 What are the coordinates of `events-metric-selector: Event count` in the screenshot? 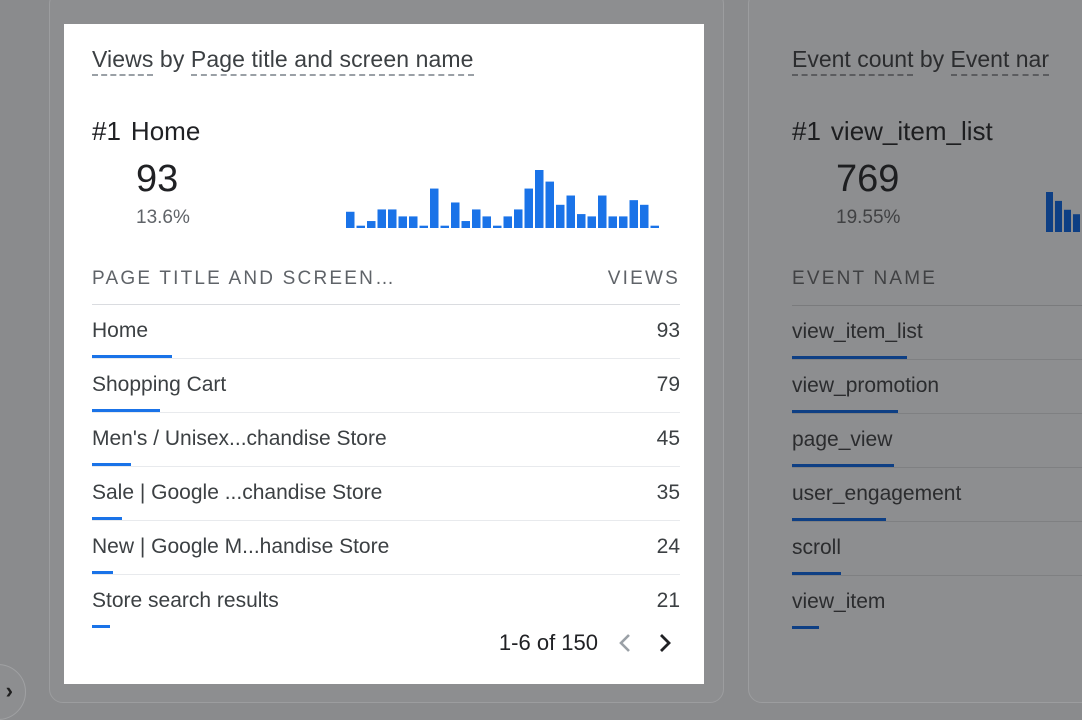 It's located at (853, 61).